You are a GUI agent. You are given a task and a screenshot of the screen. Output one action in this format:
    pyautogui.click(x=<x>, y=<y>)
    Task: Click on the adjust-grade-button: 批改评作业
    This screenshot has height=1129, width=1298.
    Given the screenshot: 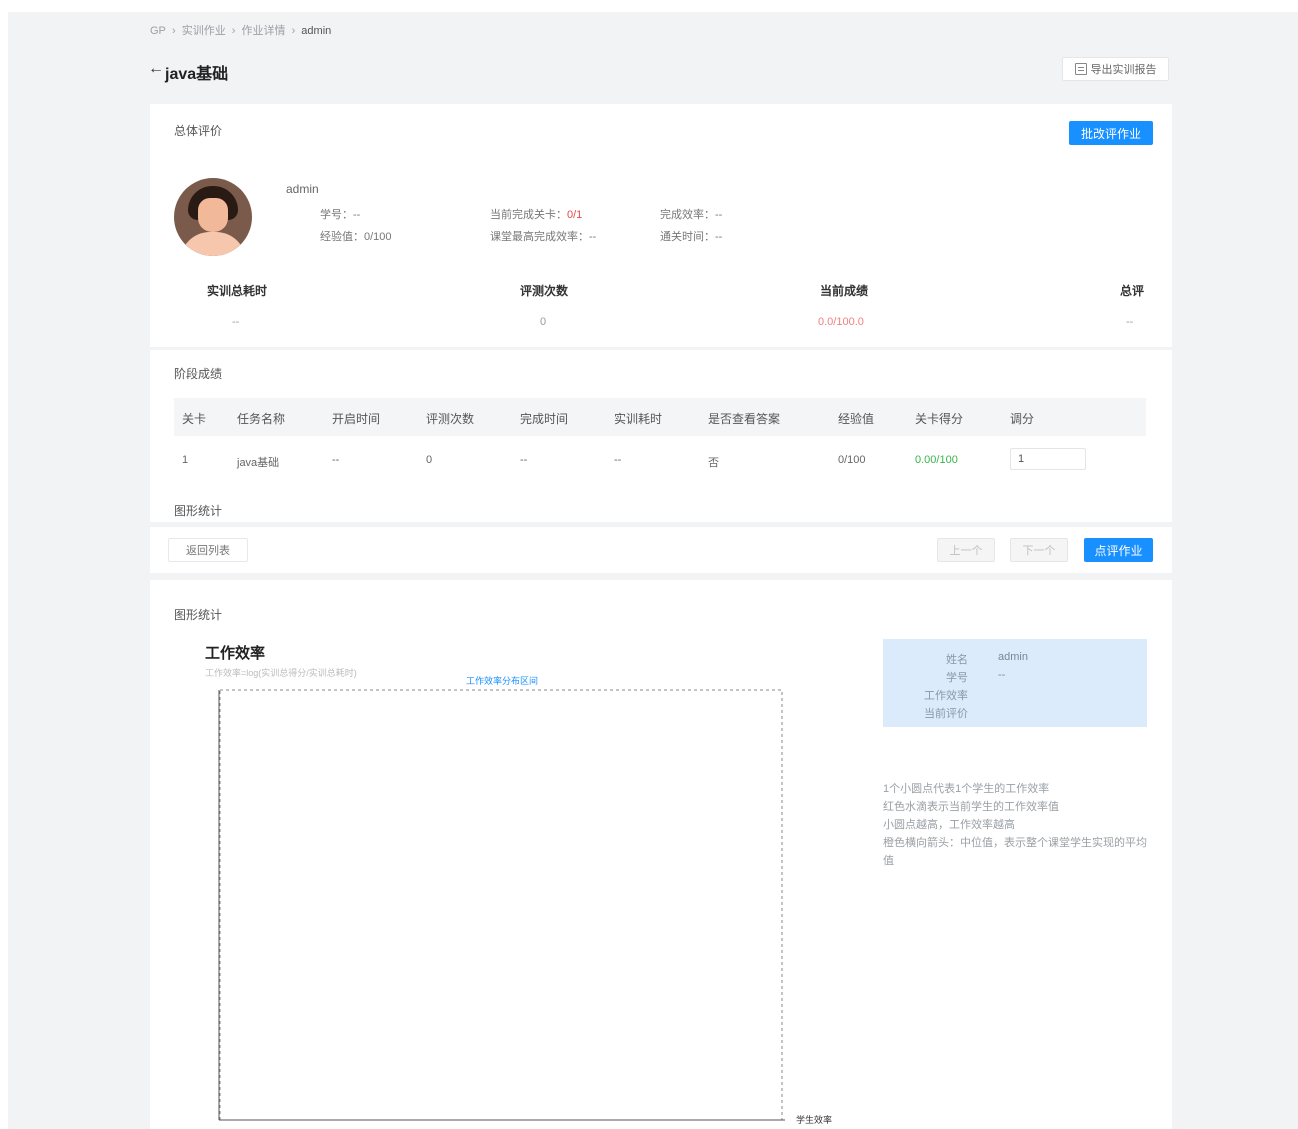 What is the action you would take?
    pyautogui.click(x=1111, y=133)
    